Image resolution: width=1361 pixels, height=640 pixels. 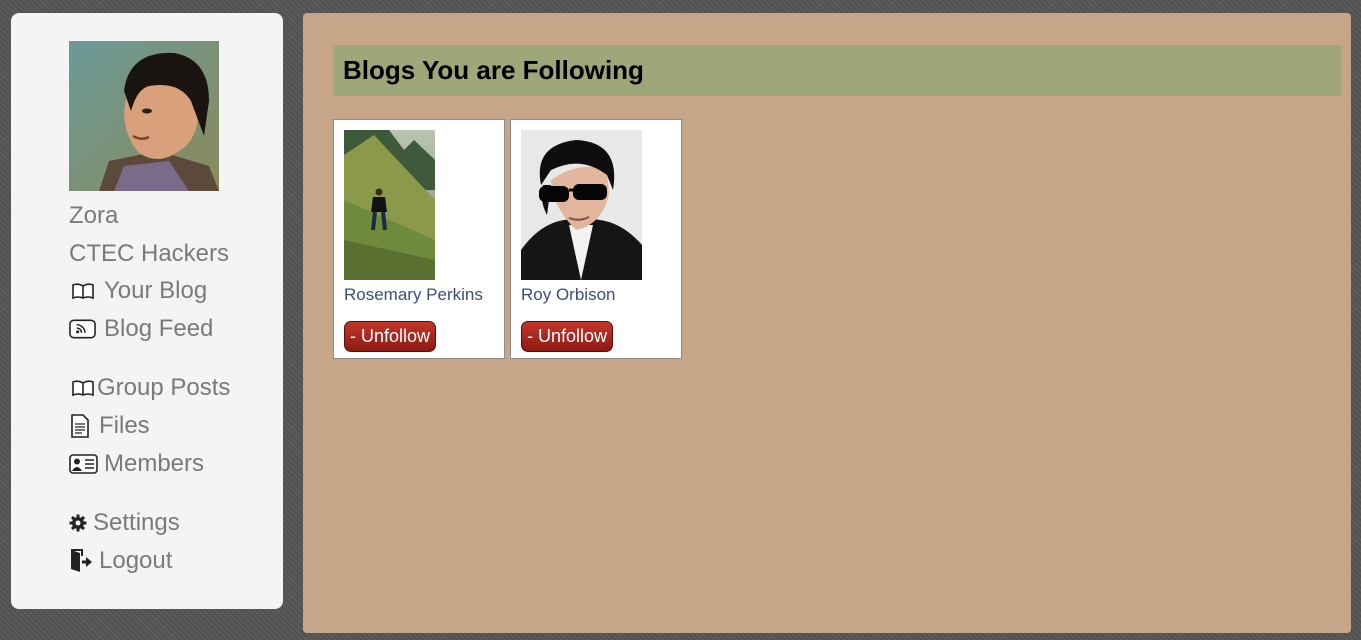 I want to click on nav-your-blog: Your Blog, so click(x=138, y=291).